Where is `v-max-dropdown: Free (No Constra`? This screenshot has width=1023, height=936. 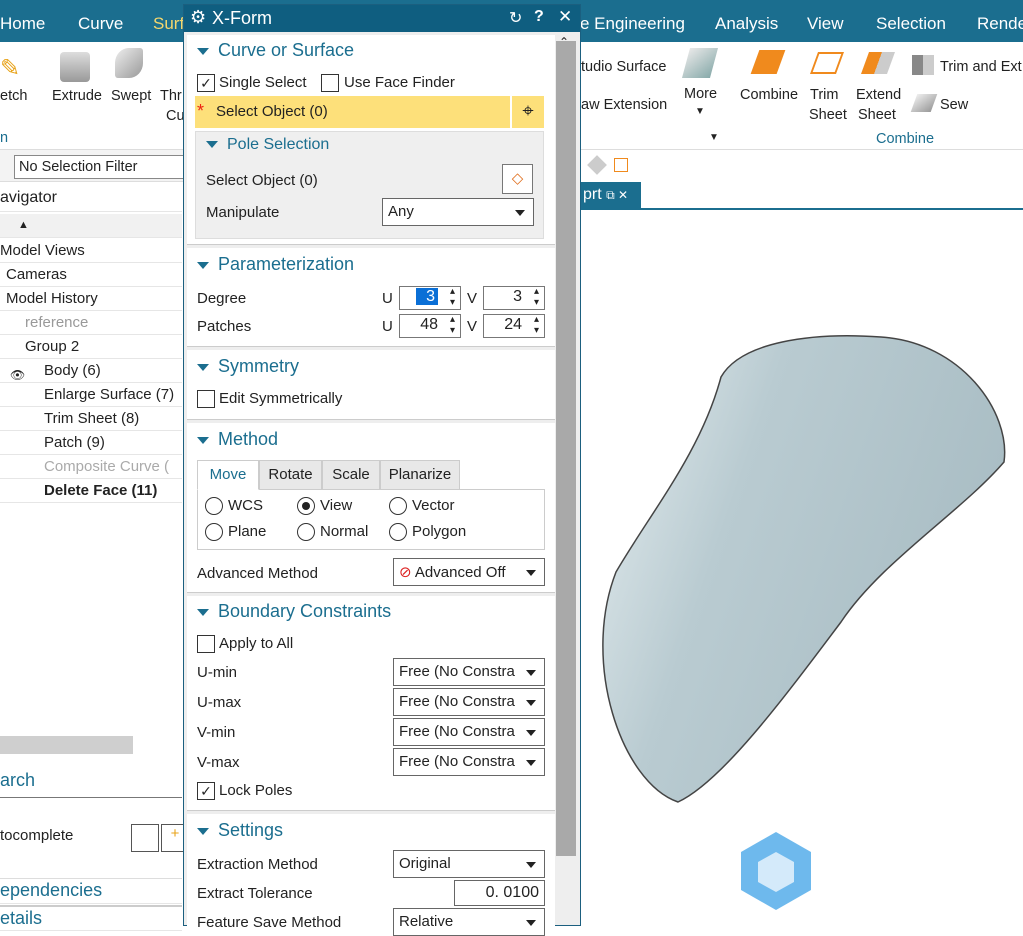
v-max-dropdown: Free (No Constra is located at coordinates (469, 762).